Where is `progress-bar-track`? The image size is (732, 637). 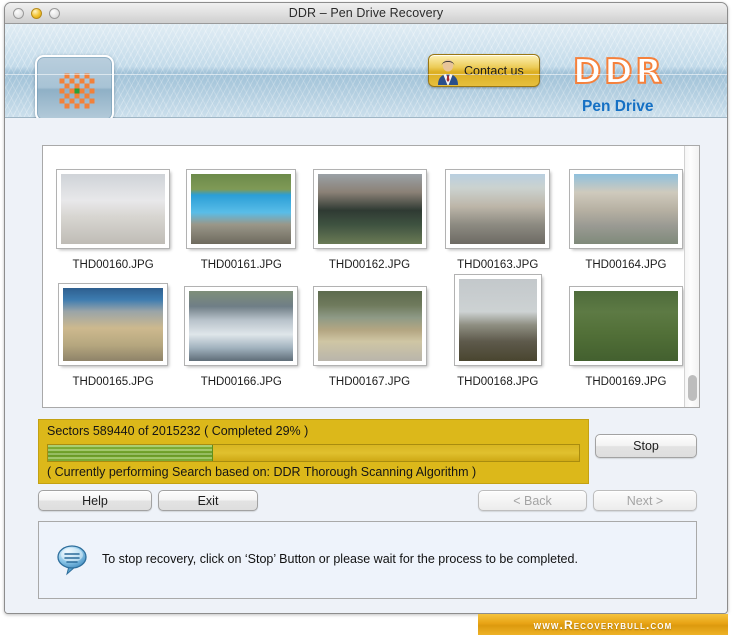 progress-bar-track is located at coordinates (313, 453).